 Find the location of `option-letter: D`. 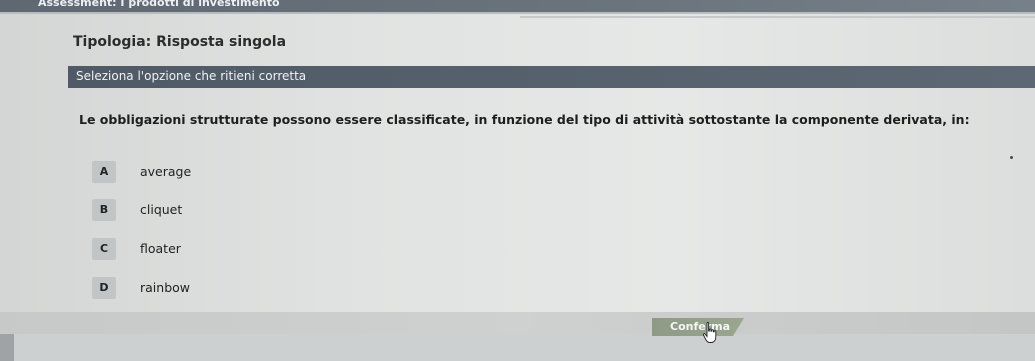

option-letter: D is located at coordinates (104, 288).